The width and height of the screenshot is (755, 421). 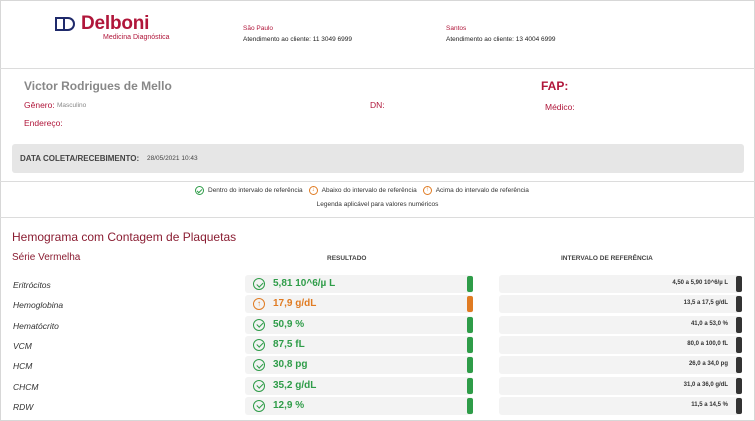 What do you see at coordinates (708, 364) in the screenshot?
I see `reference-value: 26,0 a 34,0 pg` at bounding box center [708, 364].